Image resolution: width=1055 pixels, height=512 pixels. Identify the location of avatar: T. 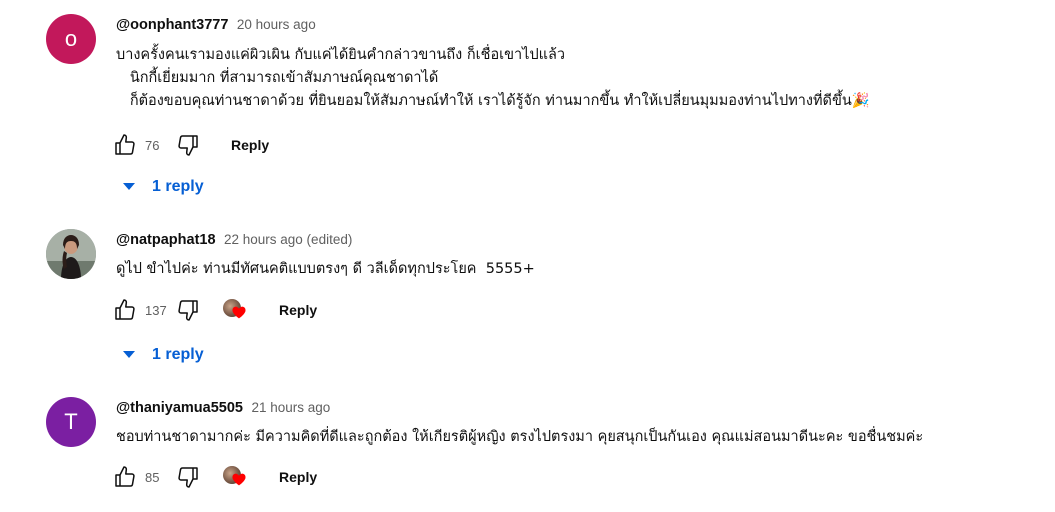
(71, 422).